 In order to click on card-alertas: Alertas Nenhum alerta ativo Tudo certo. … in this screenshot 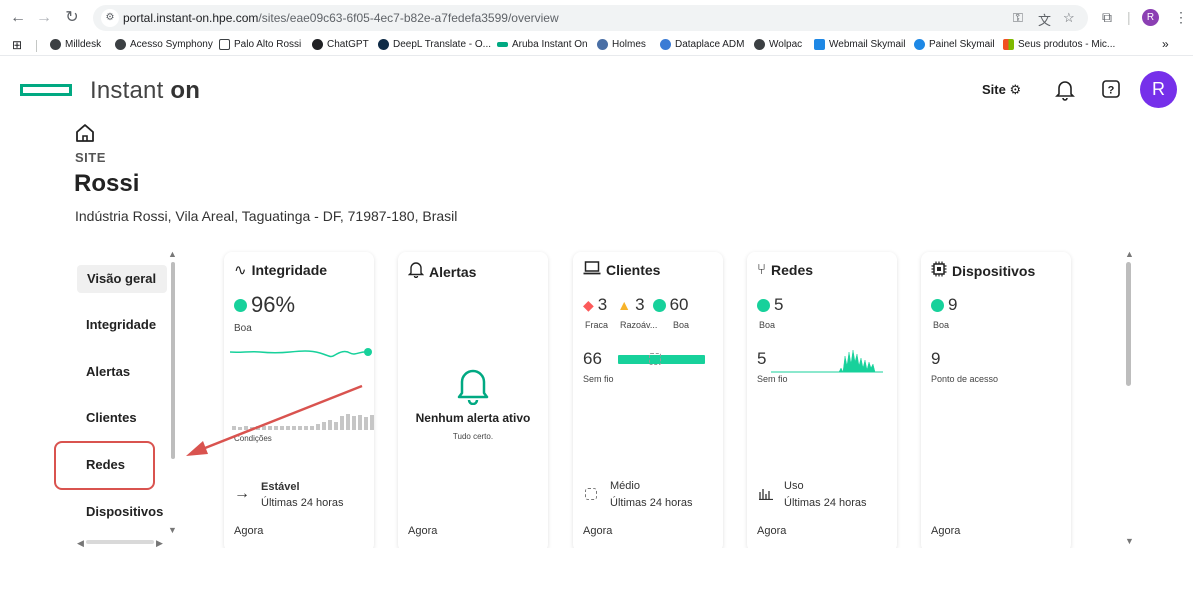, I will do `click(473, 402)`.